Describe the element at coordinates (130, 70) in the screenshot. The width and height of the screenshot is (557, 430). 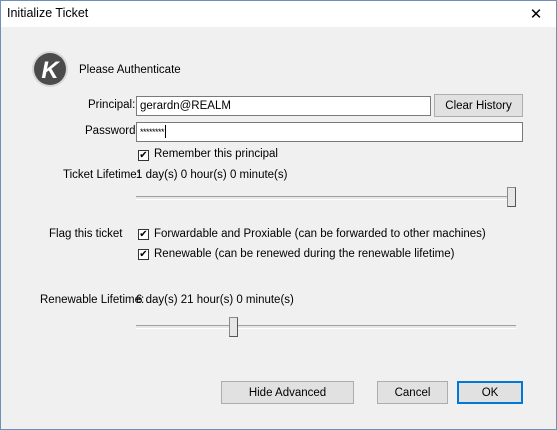
I see `authenticate-prompt: Please Authenticate` at that location.